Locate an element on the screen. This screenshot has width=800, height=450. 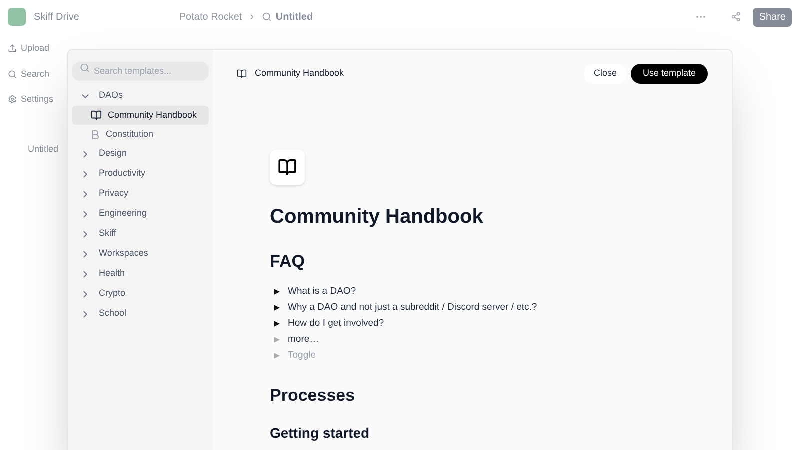
tree-item: Untitled is located at coordinates (33, 149).